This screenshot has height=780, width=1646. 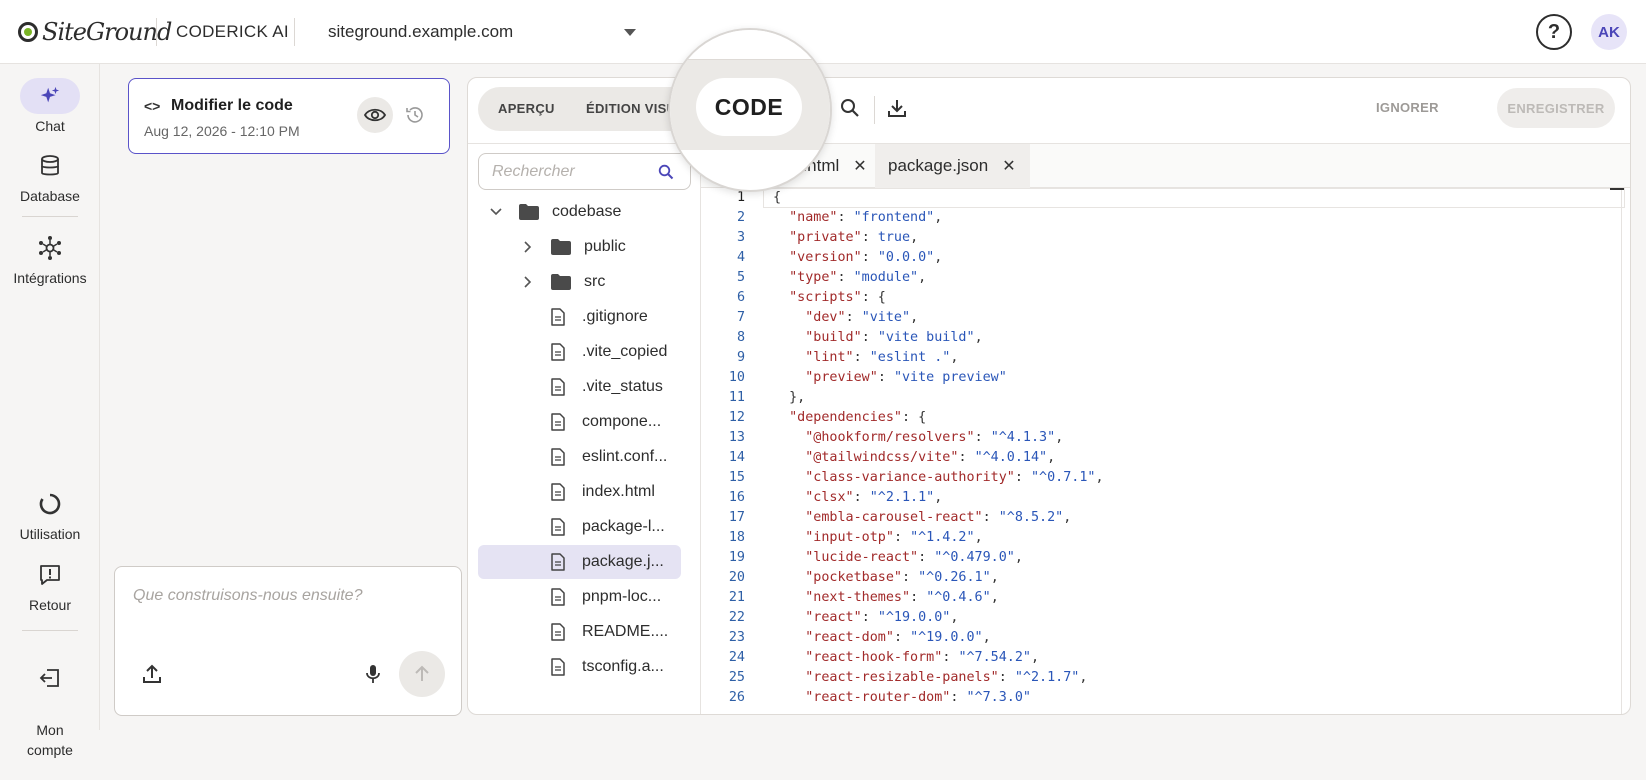 I want to click on tree-file: .vite_copied, so click(x=579, y=352).